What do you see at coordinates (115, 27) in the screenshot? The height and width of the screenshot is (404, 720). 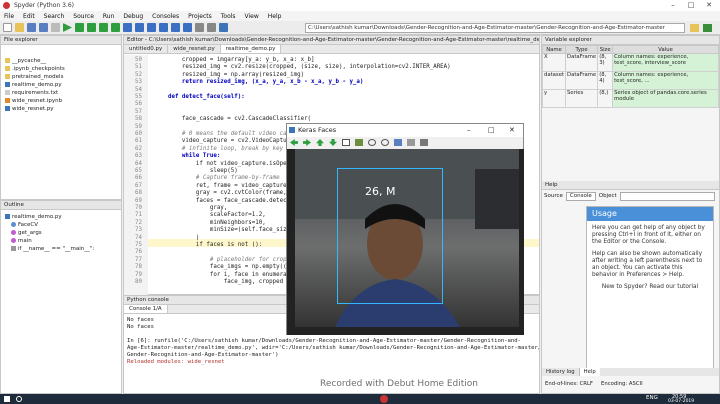 I see `run-selection-icon` at bounding box center [115, 27].